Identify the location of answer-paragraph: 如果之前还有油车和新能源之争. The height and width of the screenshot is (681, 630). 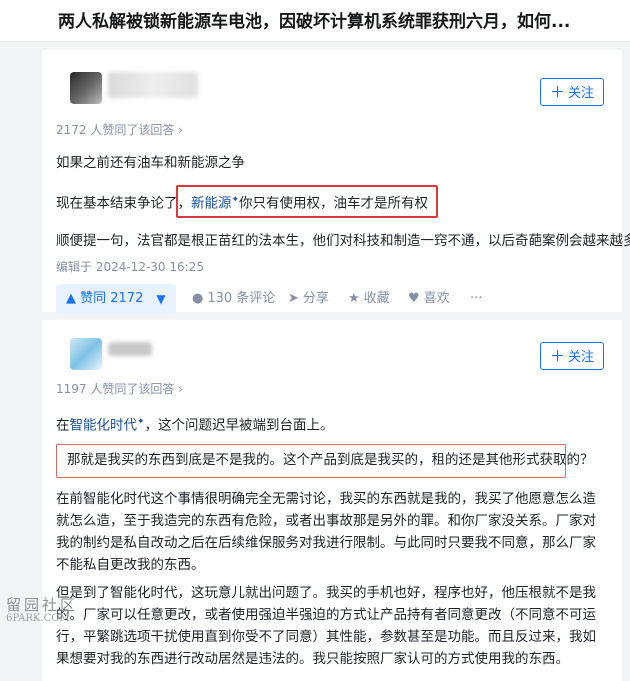
(150, 163).